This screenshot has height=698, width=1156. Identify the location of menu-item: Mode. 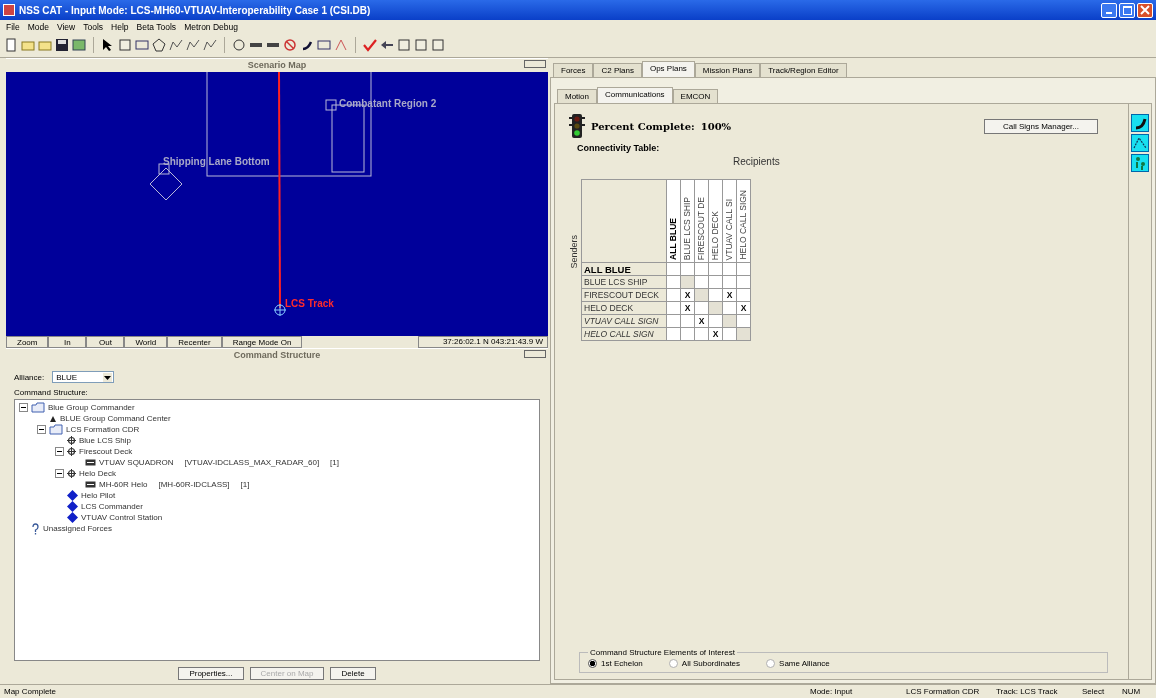
(38, 26).